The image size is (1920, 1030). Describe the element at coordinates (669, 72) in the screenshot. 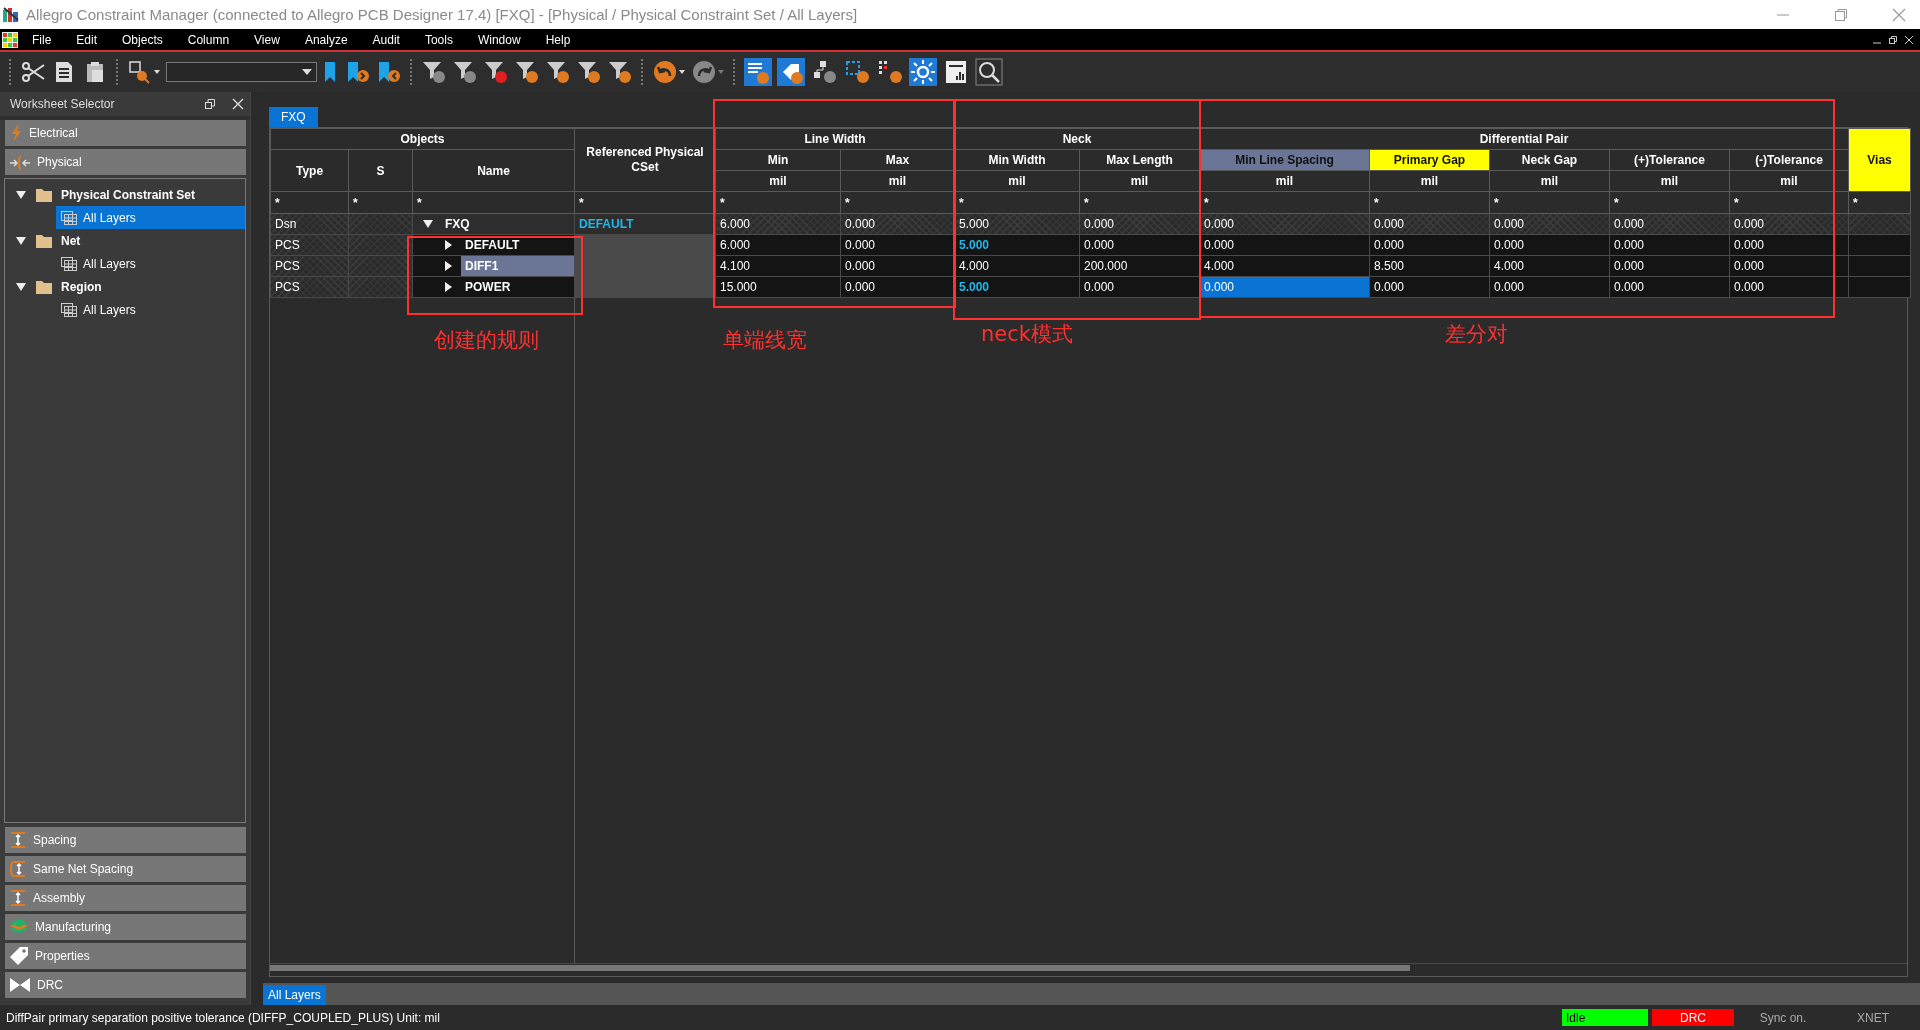

I see `undo-icon` at that location.